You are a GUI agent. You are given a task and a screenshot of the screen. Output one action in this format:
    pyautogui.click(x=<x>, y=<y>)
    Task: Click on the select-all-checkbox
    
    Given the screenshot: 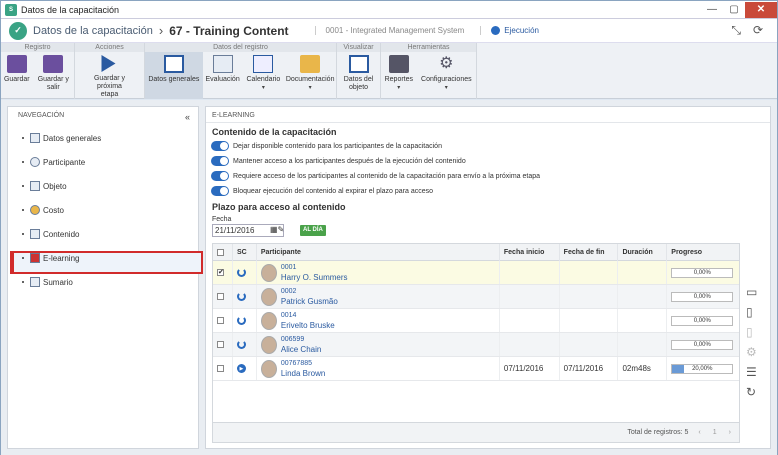 What is the action you would take?
    pyautogui.click(x=220, y=252)
    